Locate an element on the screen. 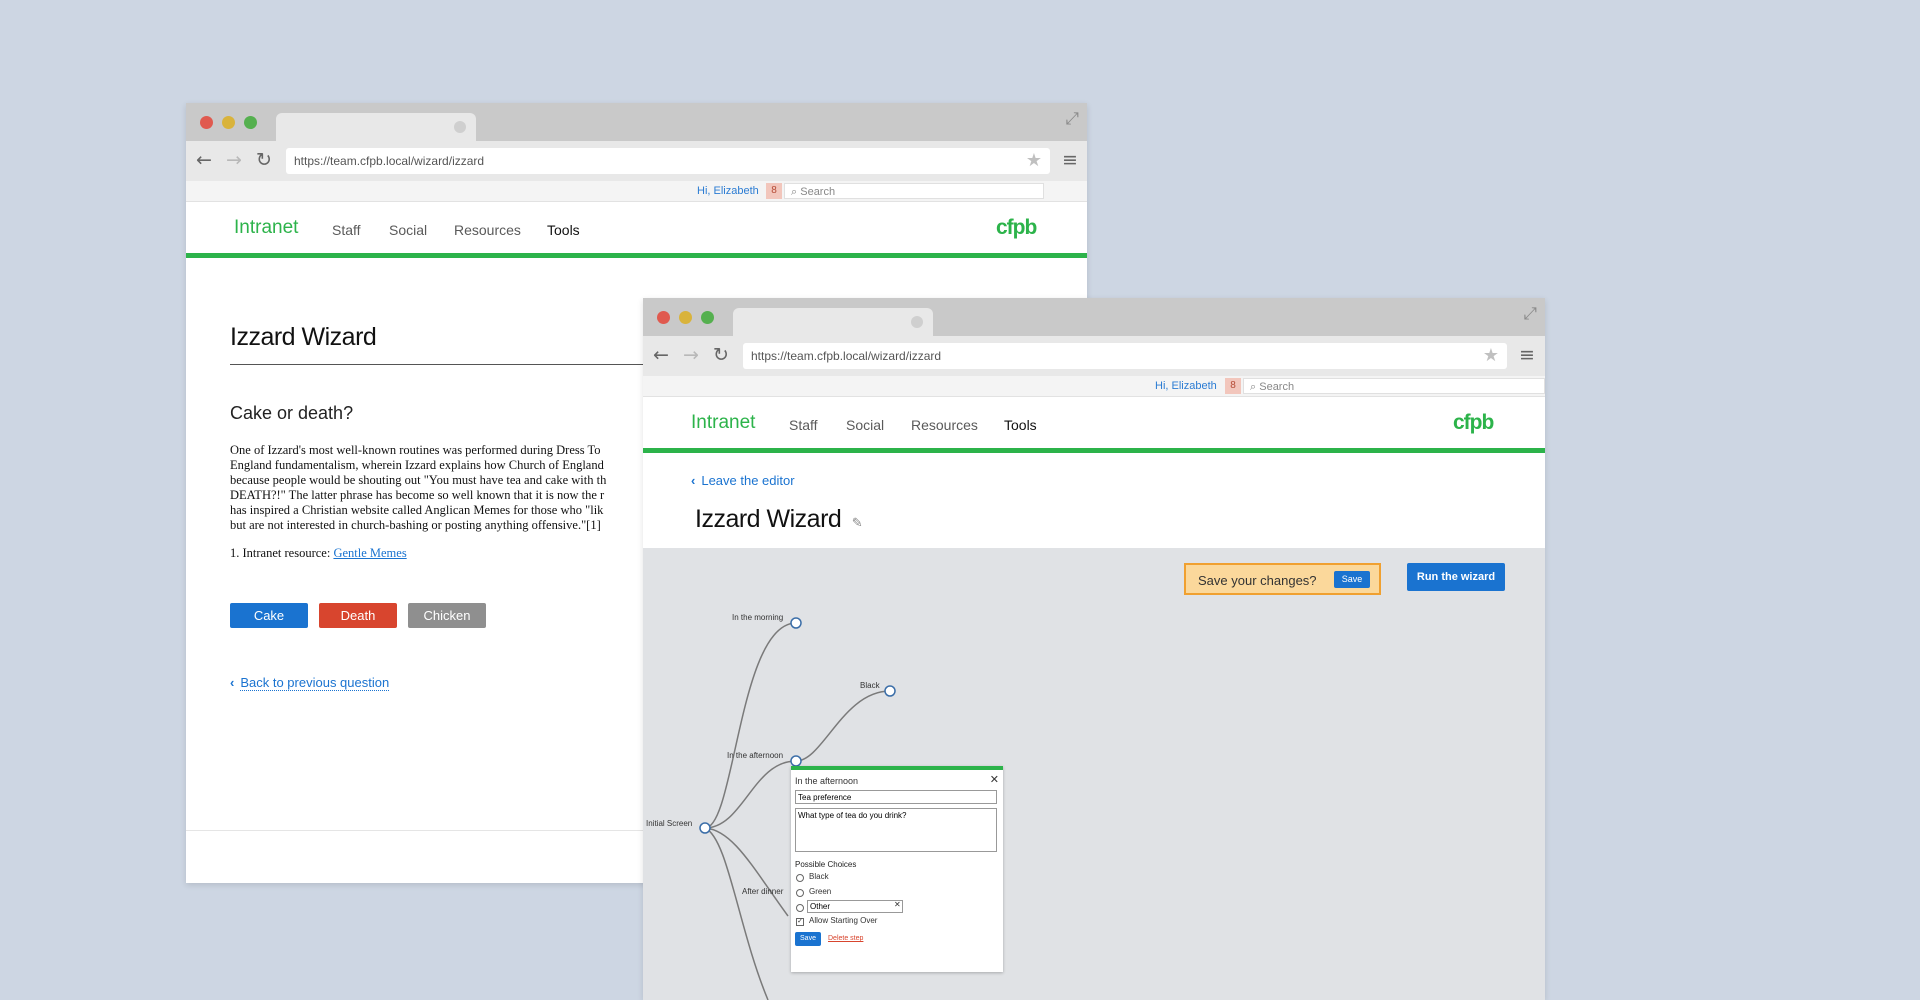 This screenshot has width=1920, height=1000. leave-editor-link: ‹ Leave the editor is located at coordinates (743, 480).